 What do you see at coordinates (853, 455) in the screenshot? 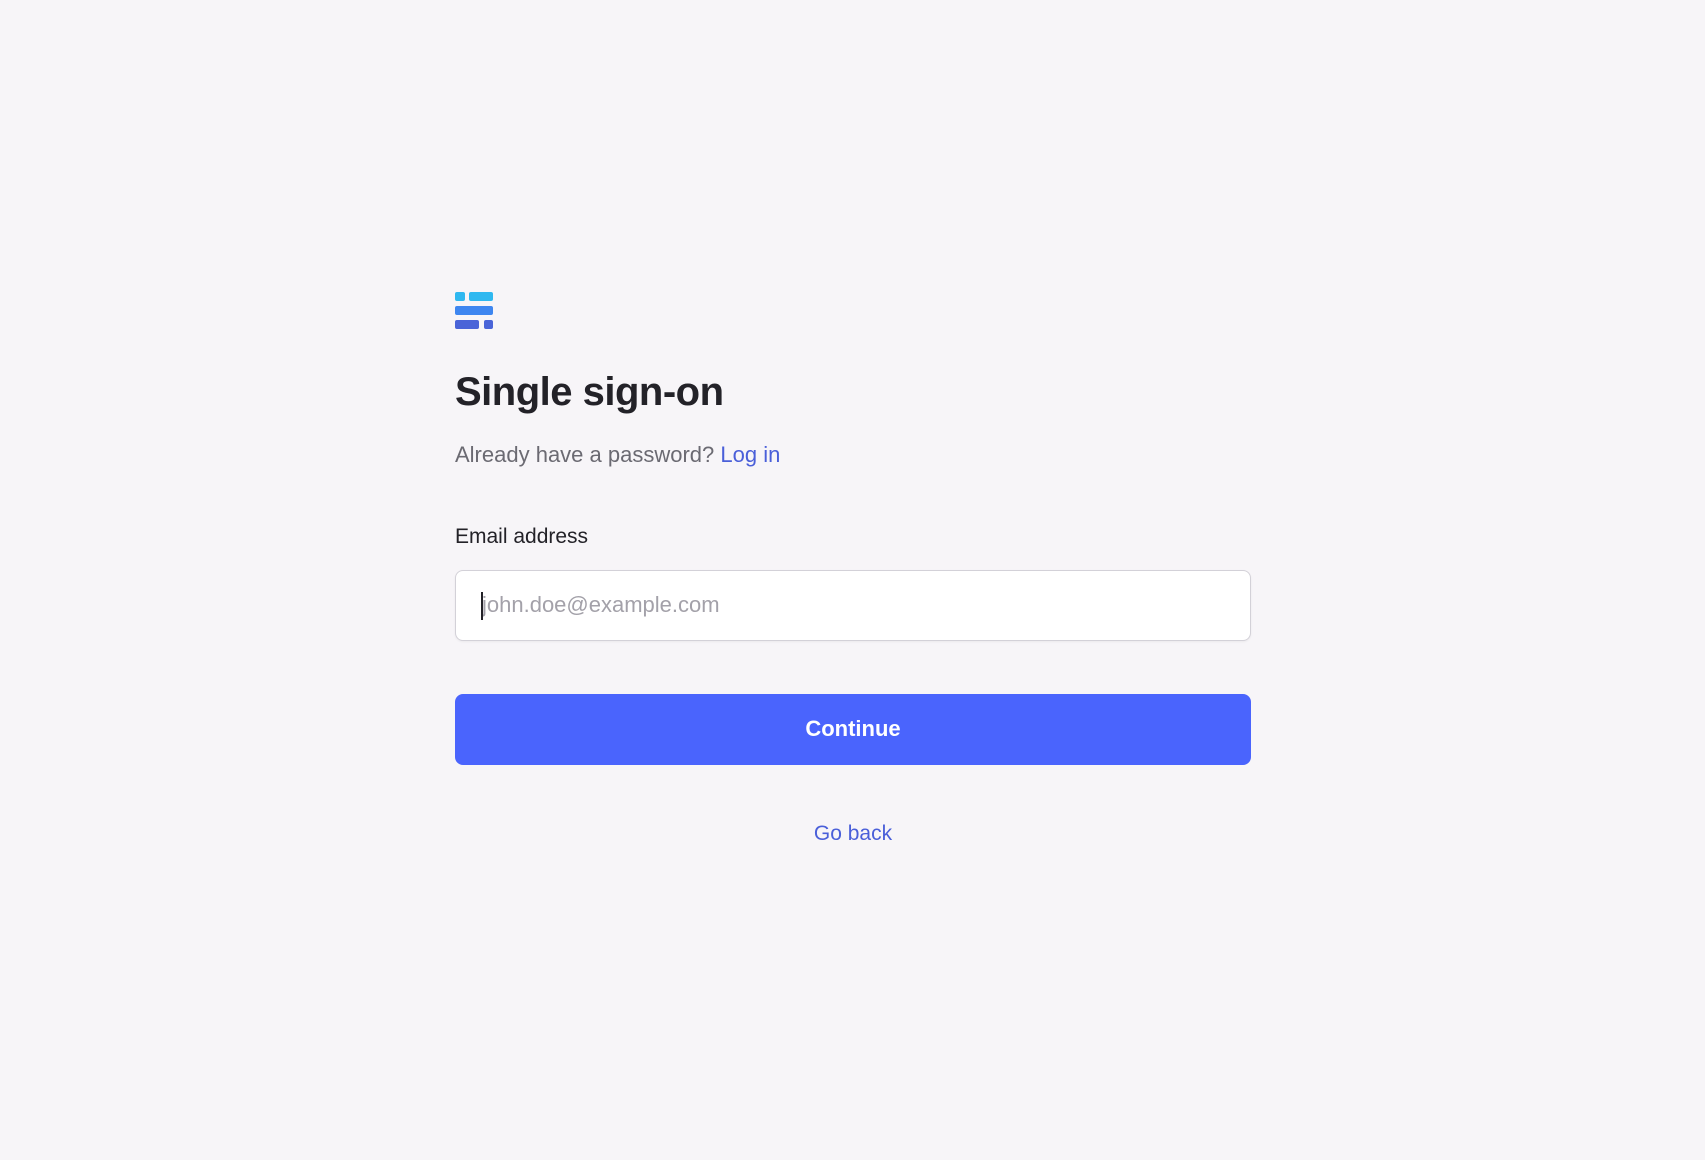
I see `login-prompt: Already have a password? Log in` at bounding box center [853, 455].